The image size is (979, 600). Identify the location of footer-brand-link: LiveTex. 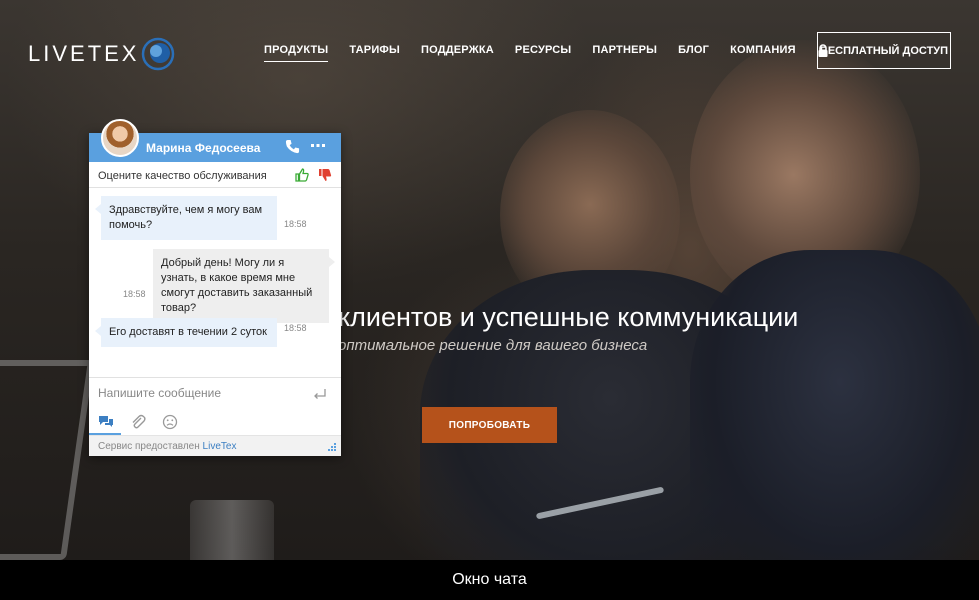
(220, 446).